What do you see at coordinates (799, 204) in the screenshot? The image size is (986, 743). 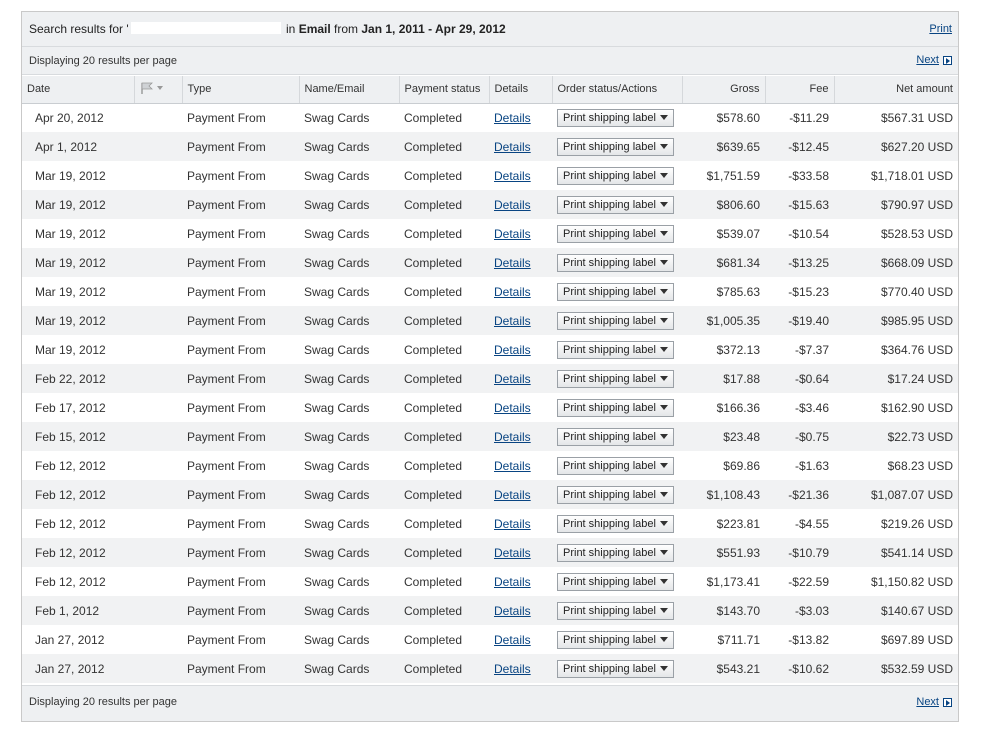 I see `cell-fee: -$15.63` at bounding box center [799, 204].